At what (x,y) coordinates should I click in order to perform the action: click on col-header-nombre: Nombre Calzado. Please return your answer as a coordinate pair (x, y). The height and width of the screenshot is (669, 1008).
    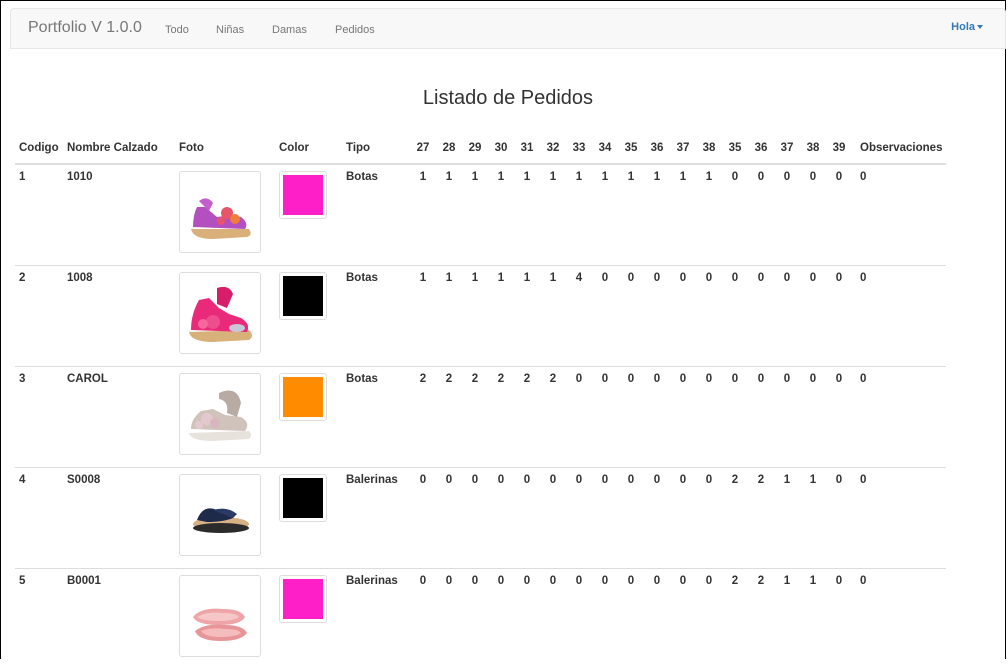
    Looking at the image, I should click on (119, 148).